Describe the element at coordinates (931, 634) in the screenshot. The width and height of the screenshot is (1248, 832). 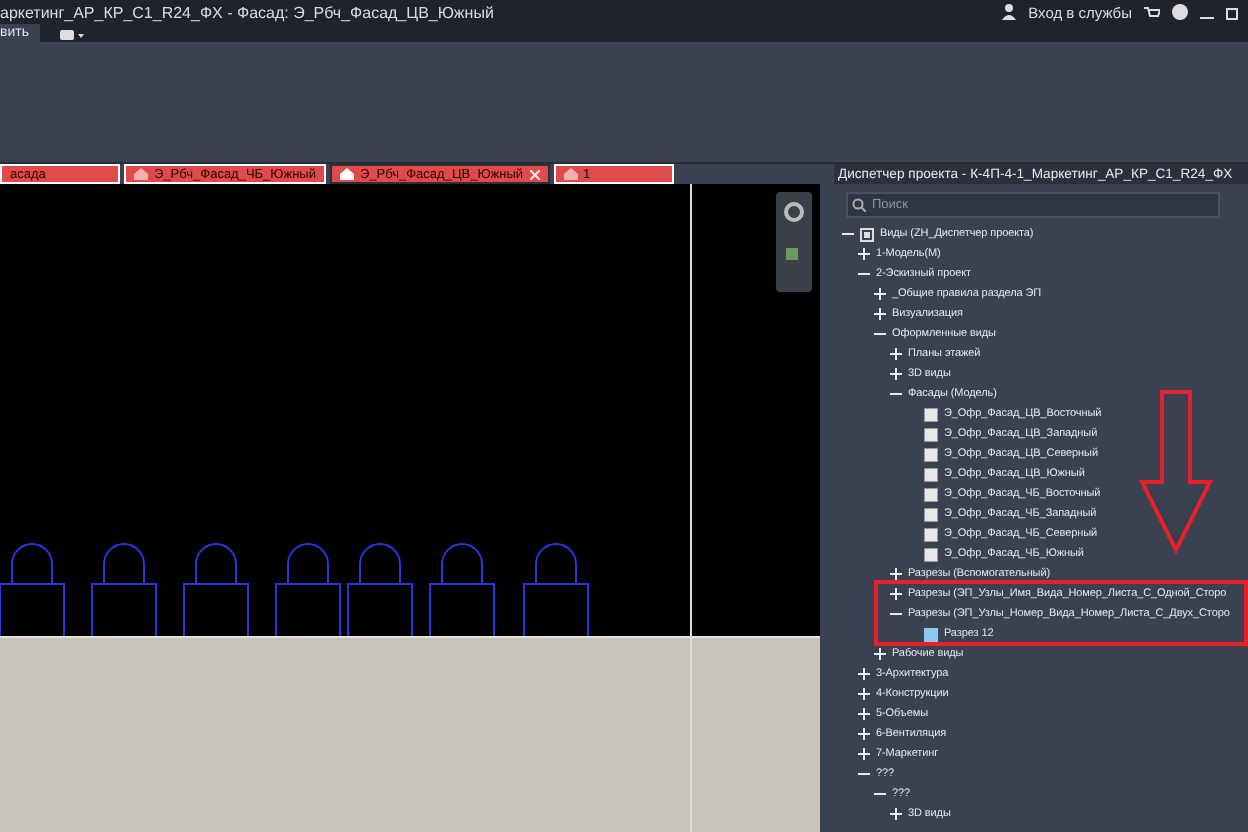
I see `section-view-icon` at that location.